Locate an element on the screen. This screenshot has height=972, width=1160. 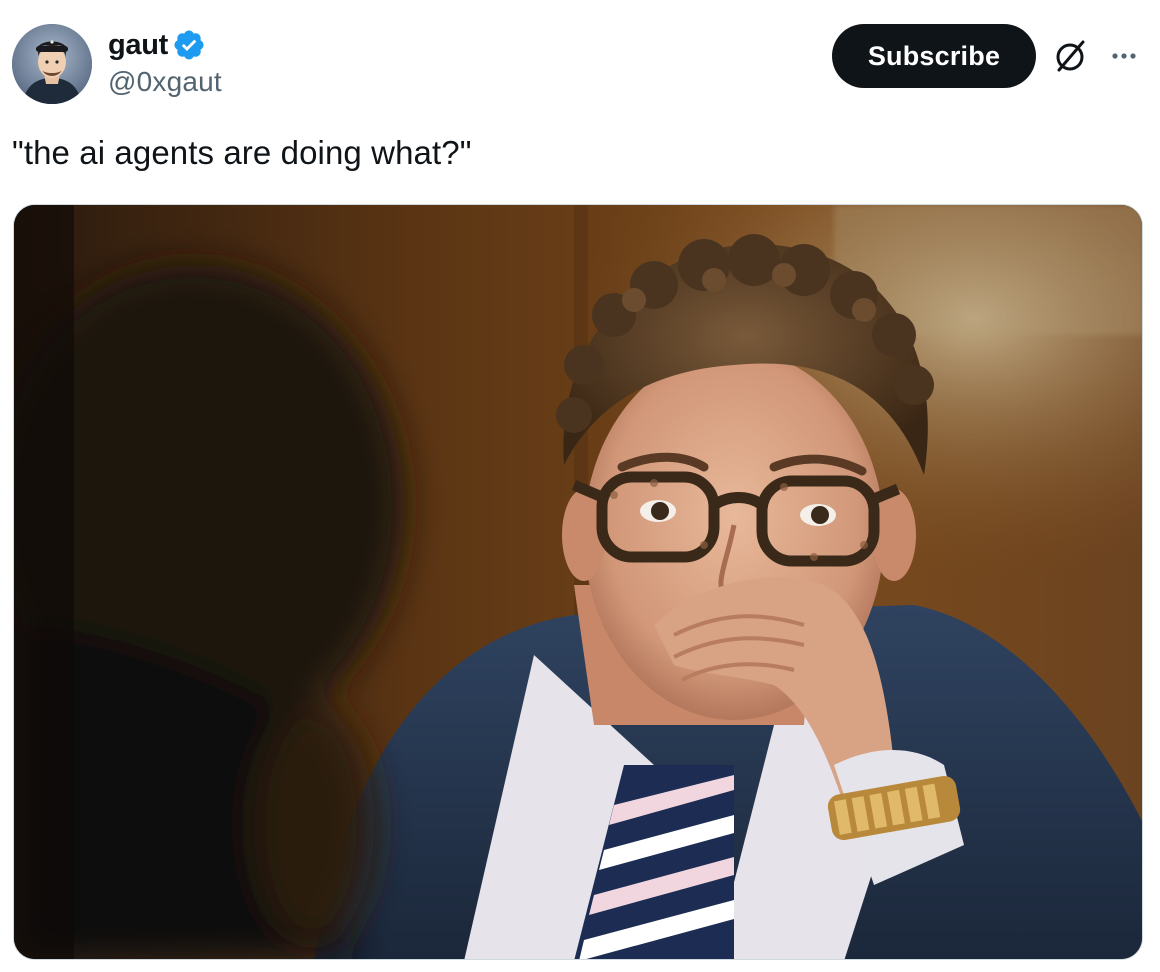
tweet-text: "the ai agents are doing what?" is located at coordinates (242, 152).